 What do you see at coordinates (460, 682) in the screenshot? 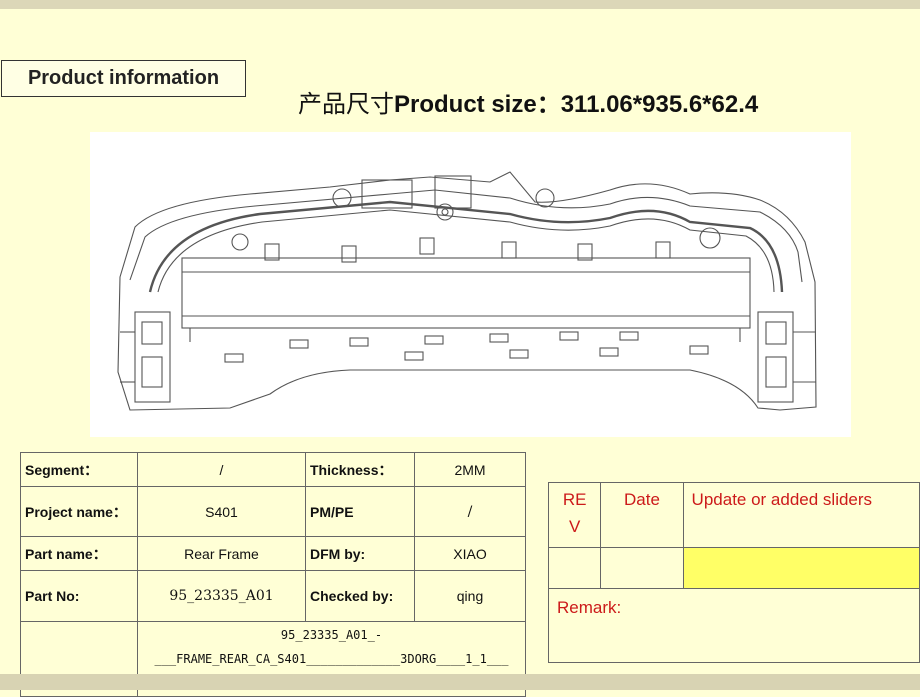
I see `bottom-accent-bar` at bounding box center [460, 682].